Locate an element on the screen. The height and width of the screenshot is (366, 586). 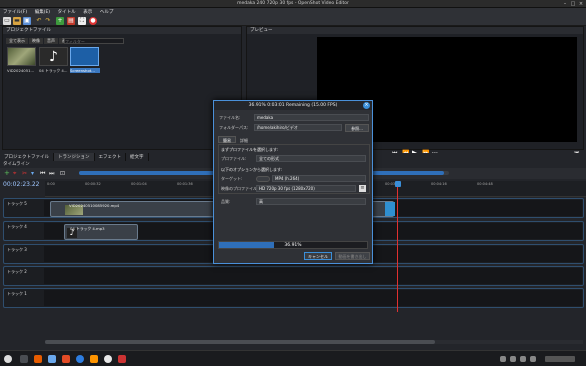
timeline-scrollbar is located at coordinates (314, 342).